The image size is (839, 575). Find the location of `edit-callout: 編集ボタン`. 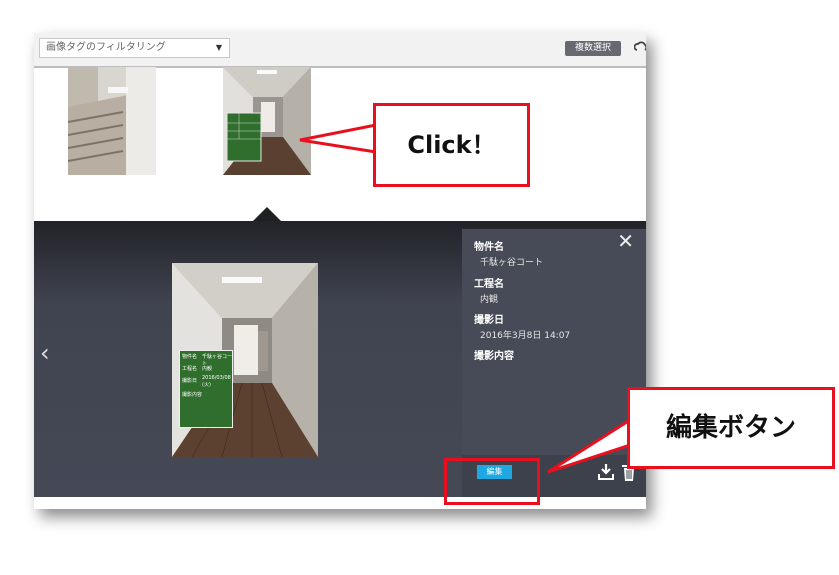

edit-callout: 編集ボタン is located at coordinates (731, 428).